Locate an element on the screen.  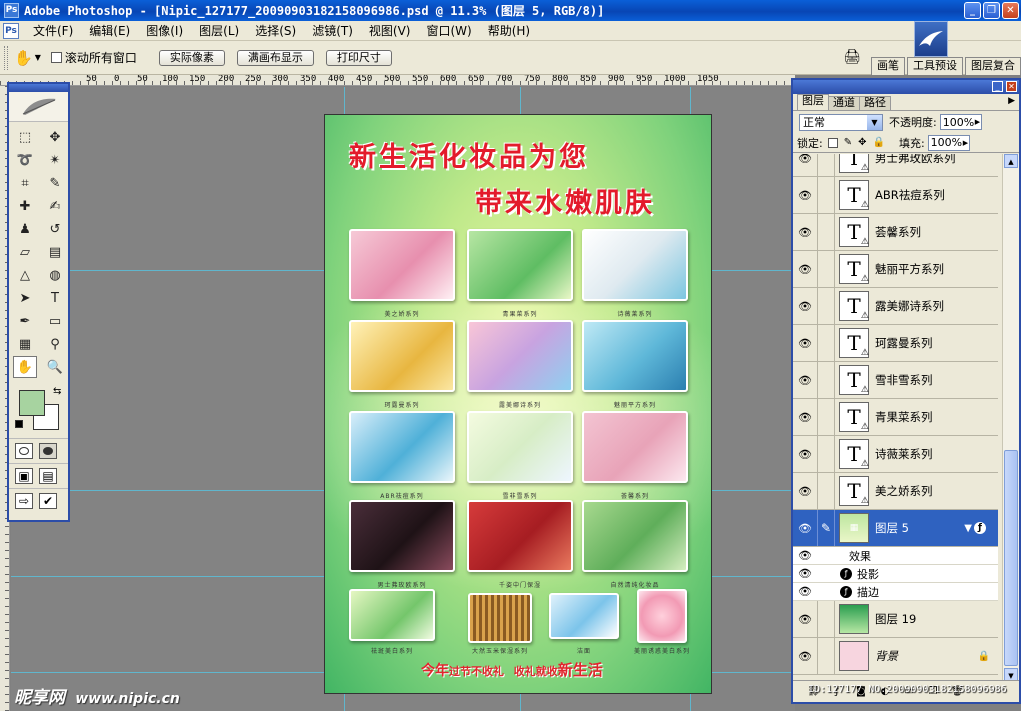
scroll-up-icon: ▲ is located at coordinates (1011, 161).